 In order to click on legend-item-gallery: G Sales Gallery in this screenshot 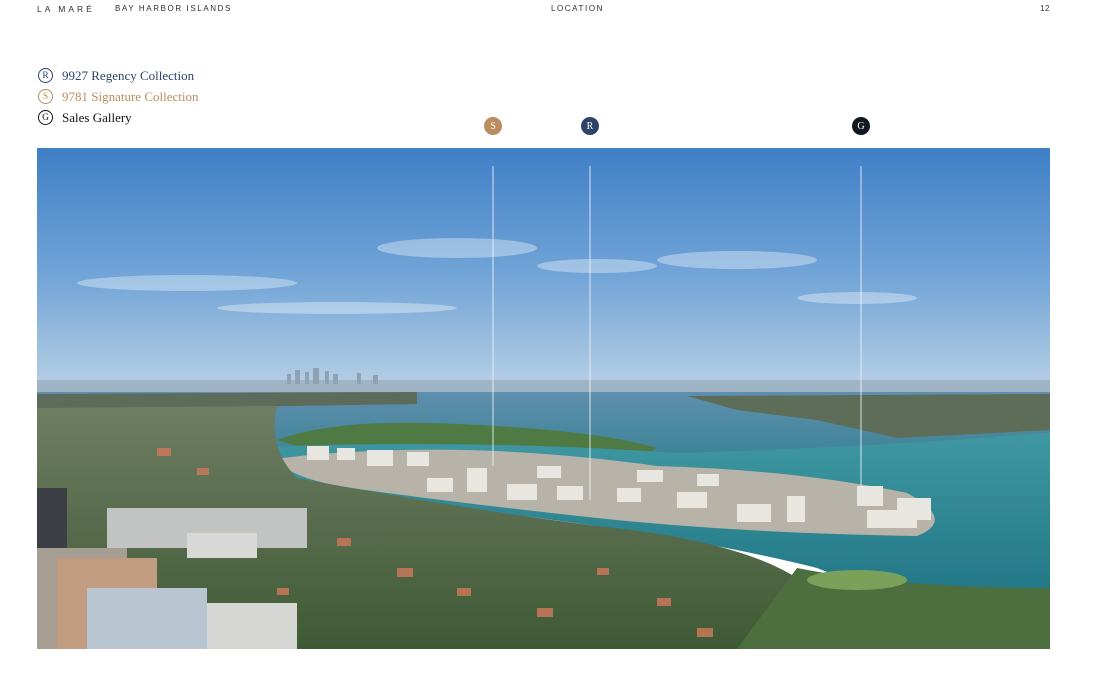, I will do `click(118, 117)`.